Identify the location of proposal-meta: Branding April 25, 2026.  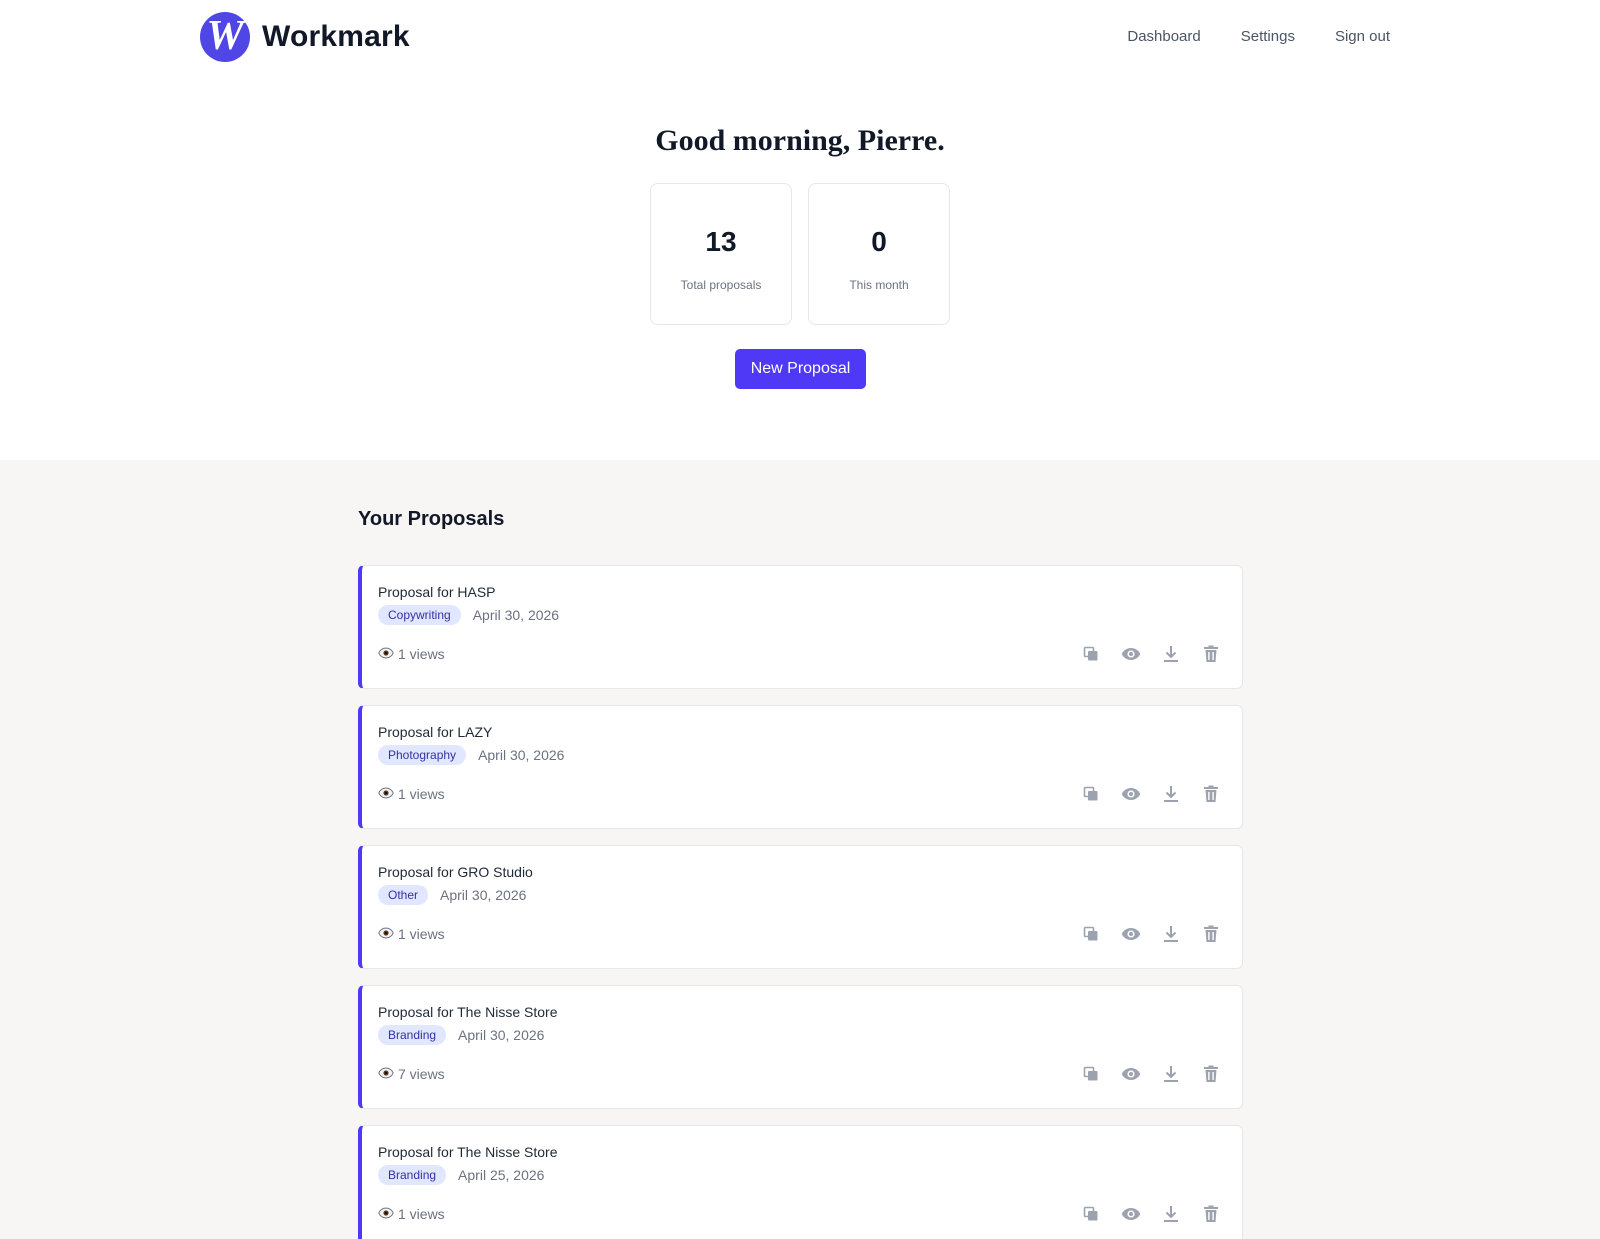
(461, 1175).